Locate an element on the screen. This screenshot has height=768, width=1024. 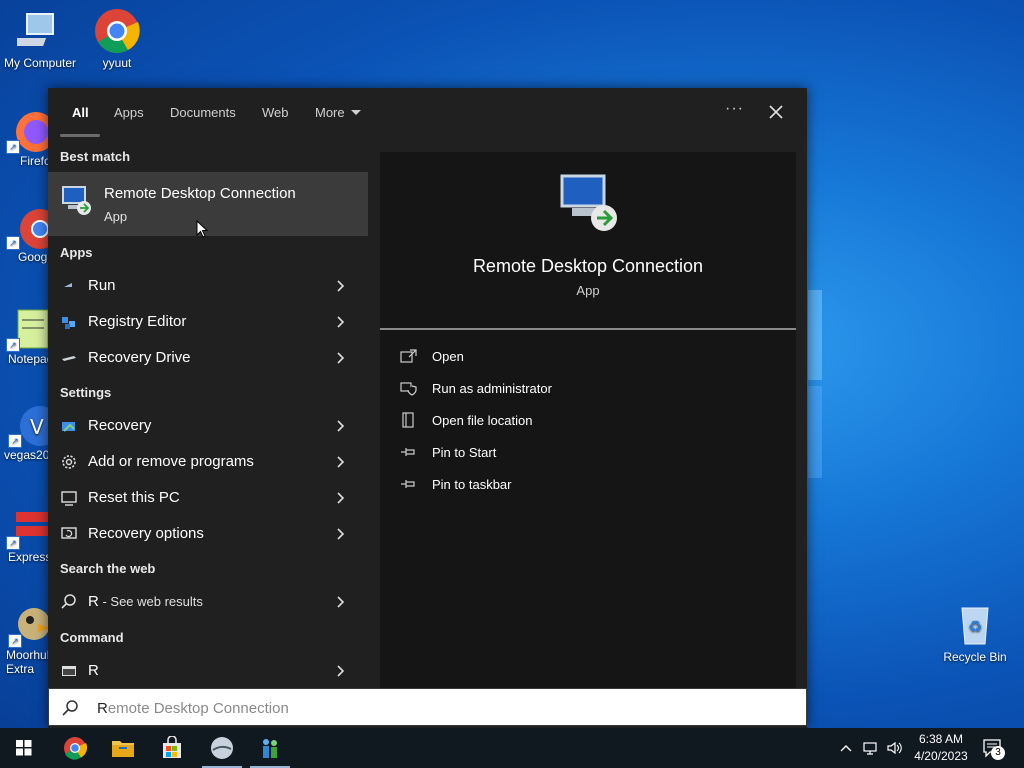
detail-subtitle: App is located at coordinates (588, 290).